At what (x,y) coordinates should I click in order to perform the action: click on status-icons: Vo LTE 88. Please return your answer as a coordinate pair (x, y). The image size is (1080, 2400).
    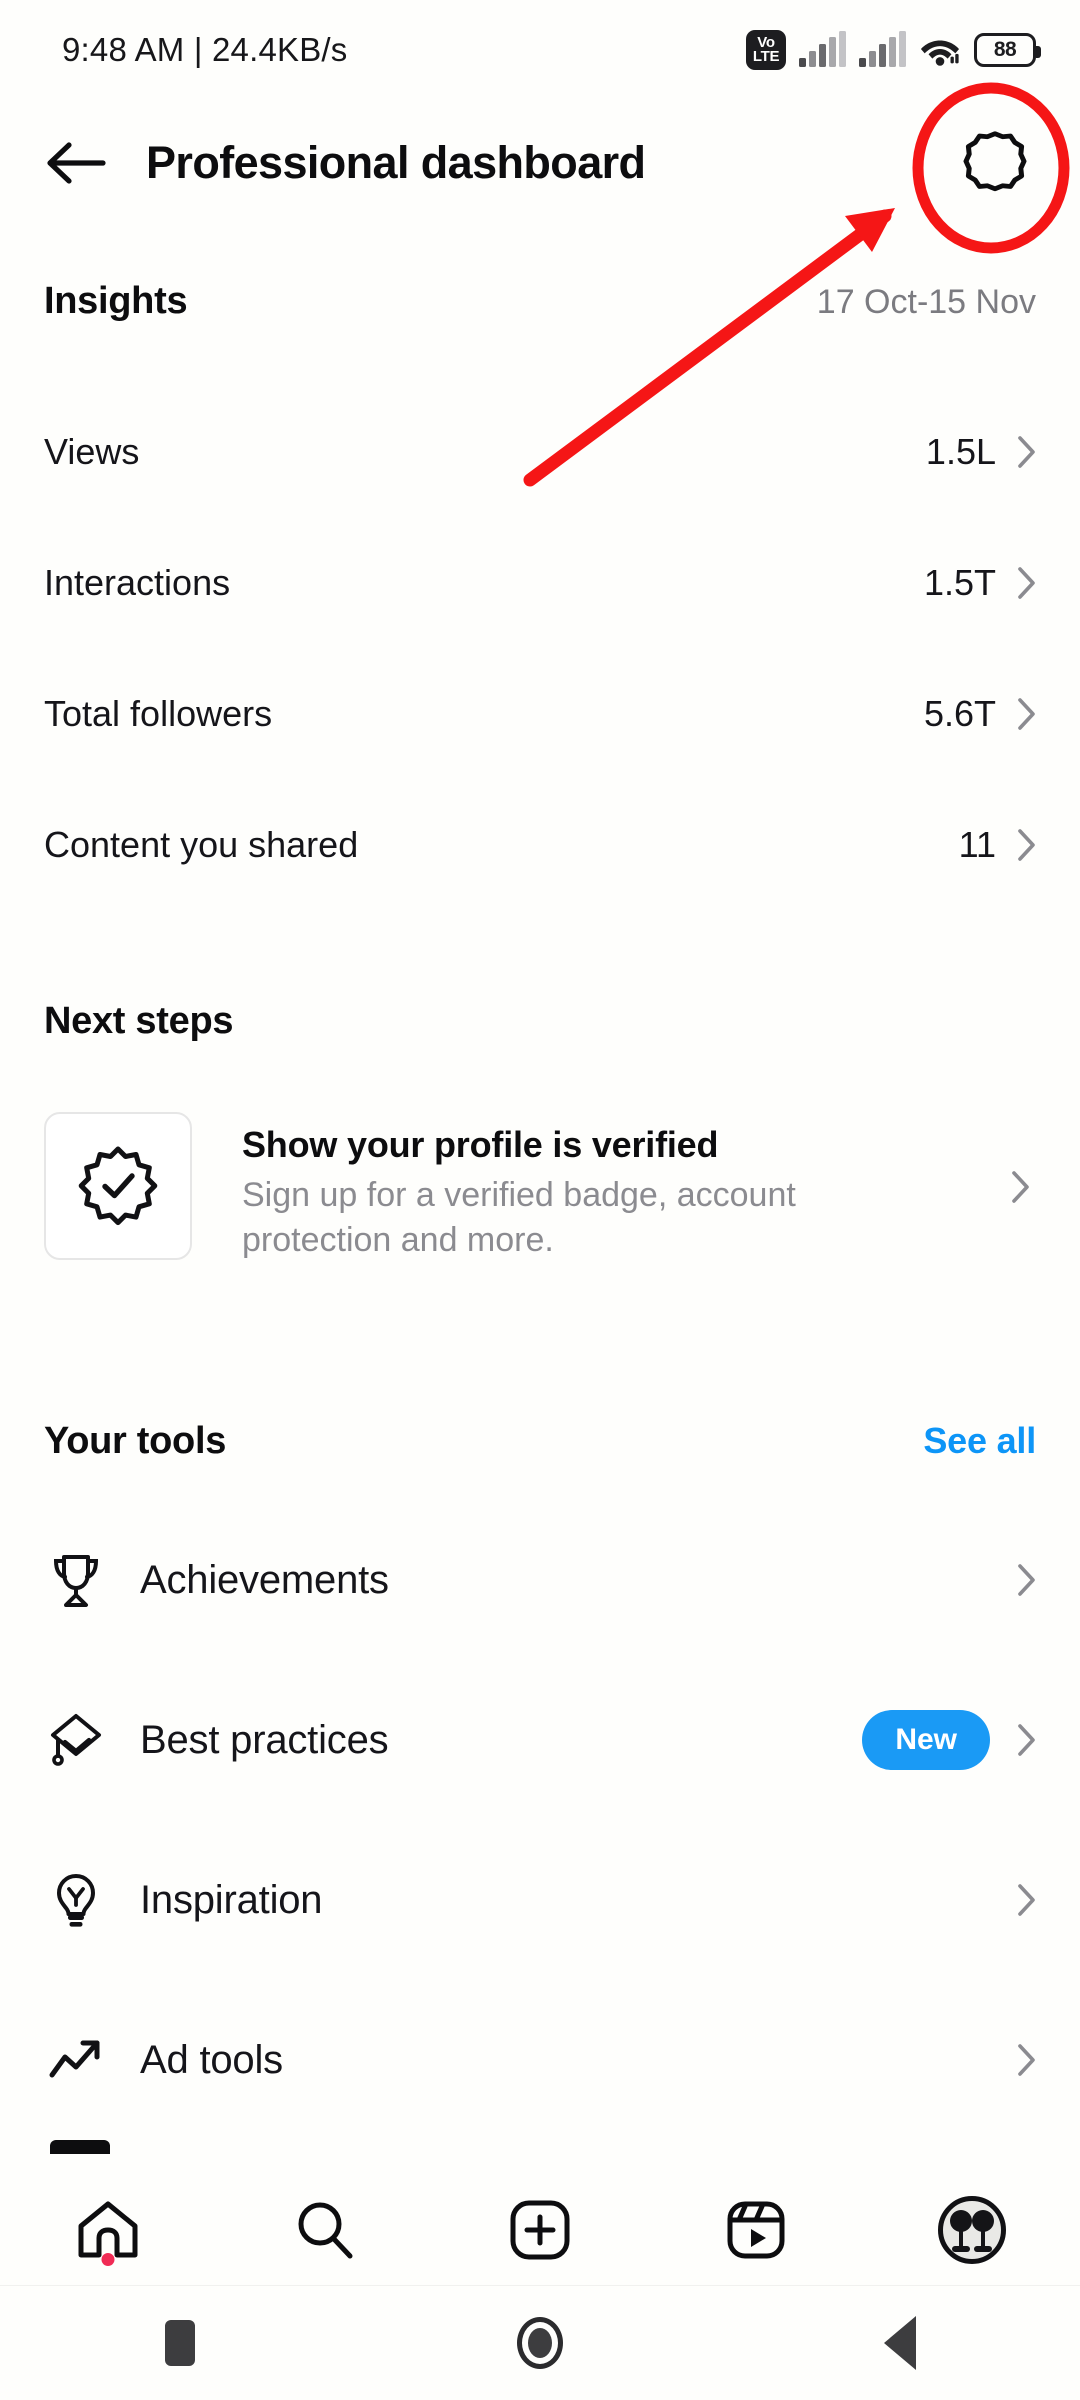
    Looking at the image, I should click on (893, 50).